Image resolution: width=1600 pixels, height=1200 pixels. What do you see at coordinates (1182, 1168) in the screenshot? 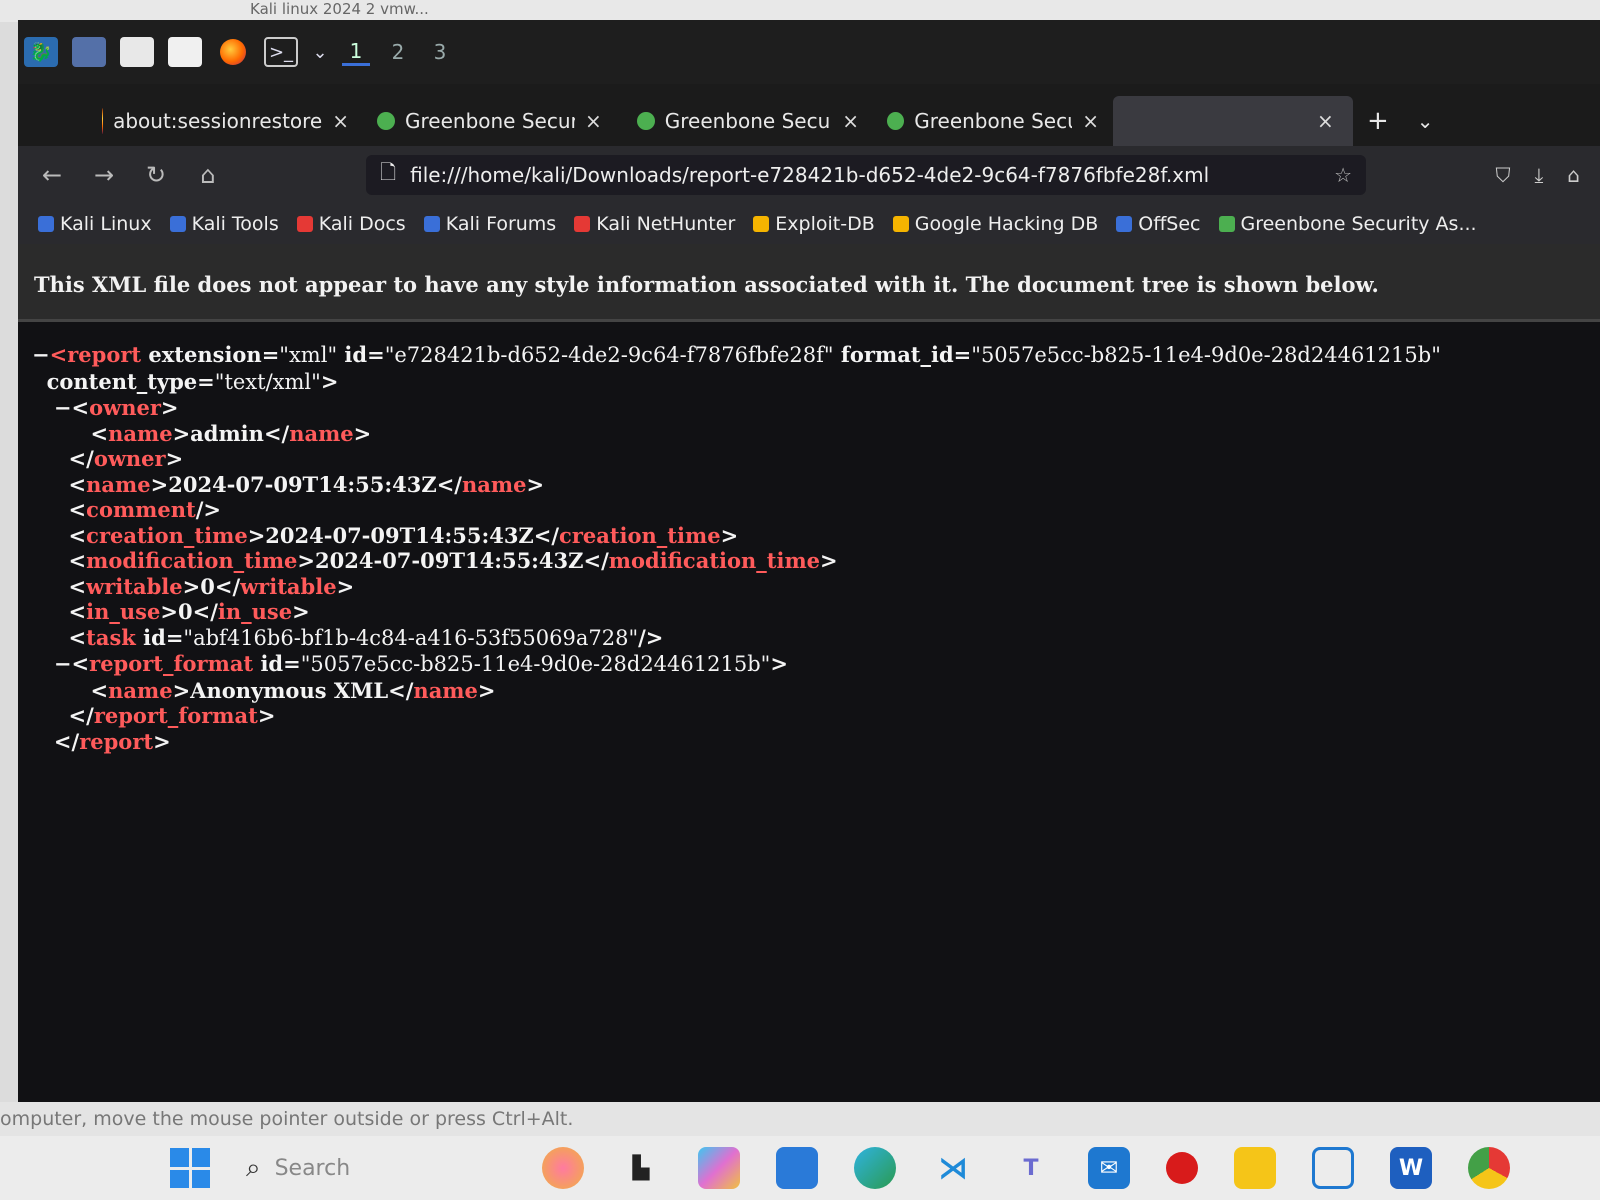
I see `record-icon` at bounding box center [1182, 1168].